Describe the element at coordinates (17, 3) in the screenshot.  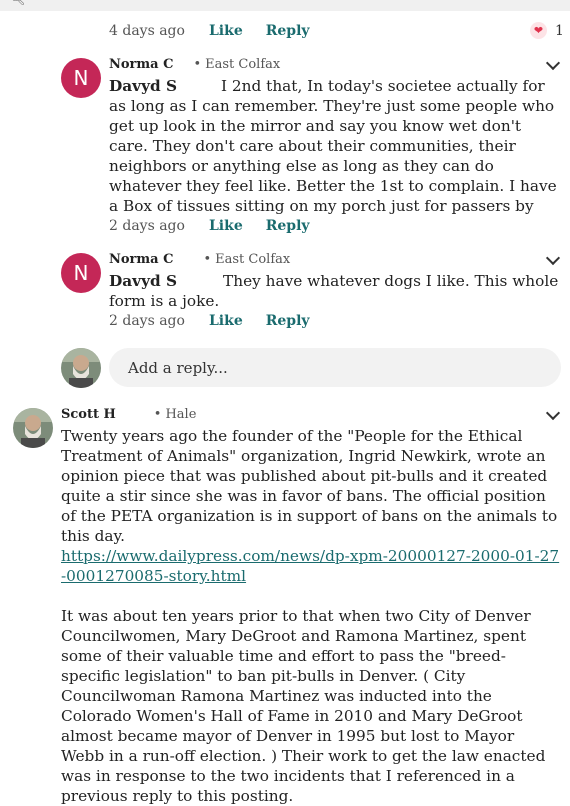
I see `search-icon: 🔍︎` at that location.